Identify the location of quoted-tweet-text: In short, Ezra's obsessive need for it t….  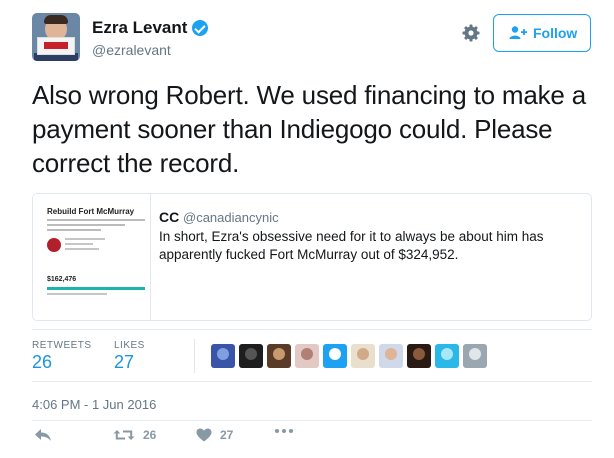
(351, 245).